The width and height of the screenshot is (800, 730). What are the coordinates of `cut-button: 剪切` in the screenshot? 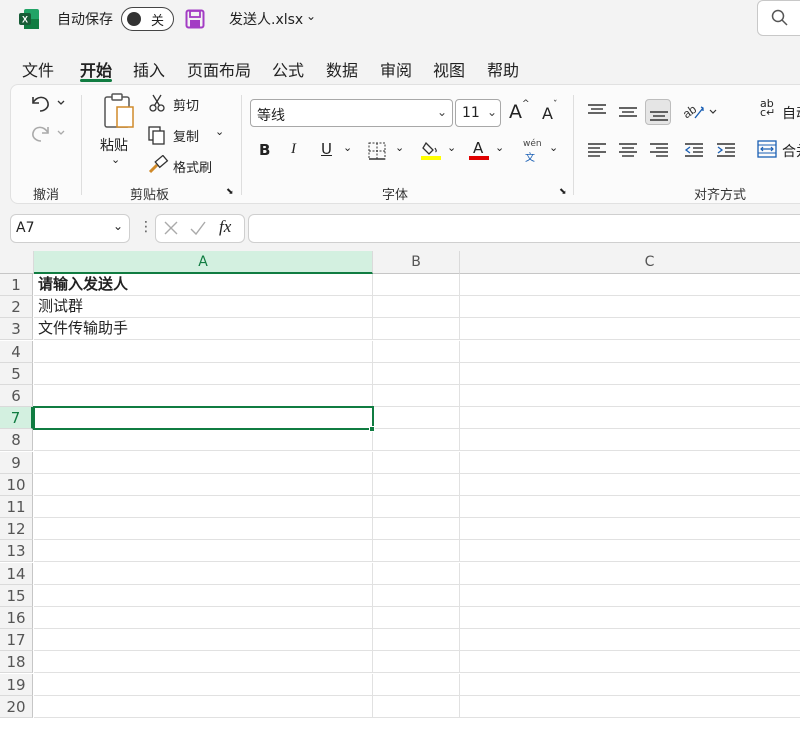 It's located at (184, 105).